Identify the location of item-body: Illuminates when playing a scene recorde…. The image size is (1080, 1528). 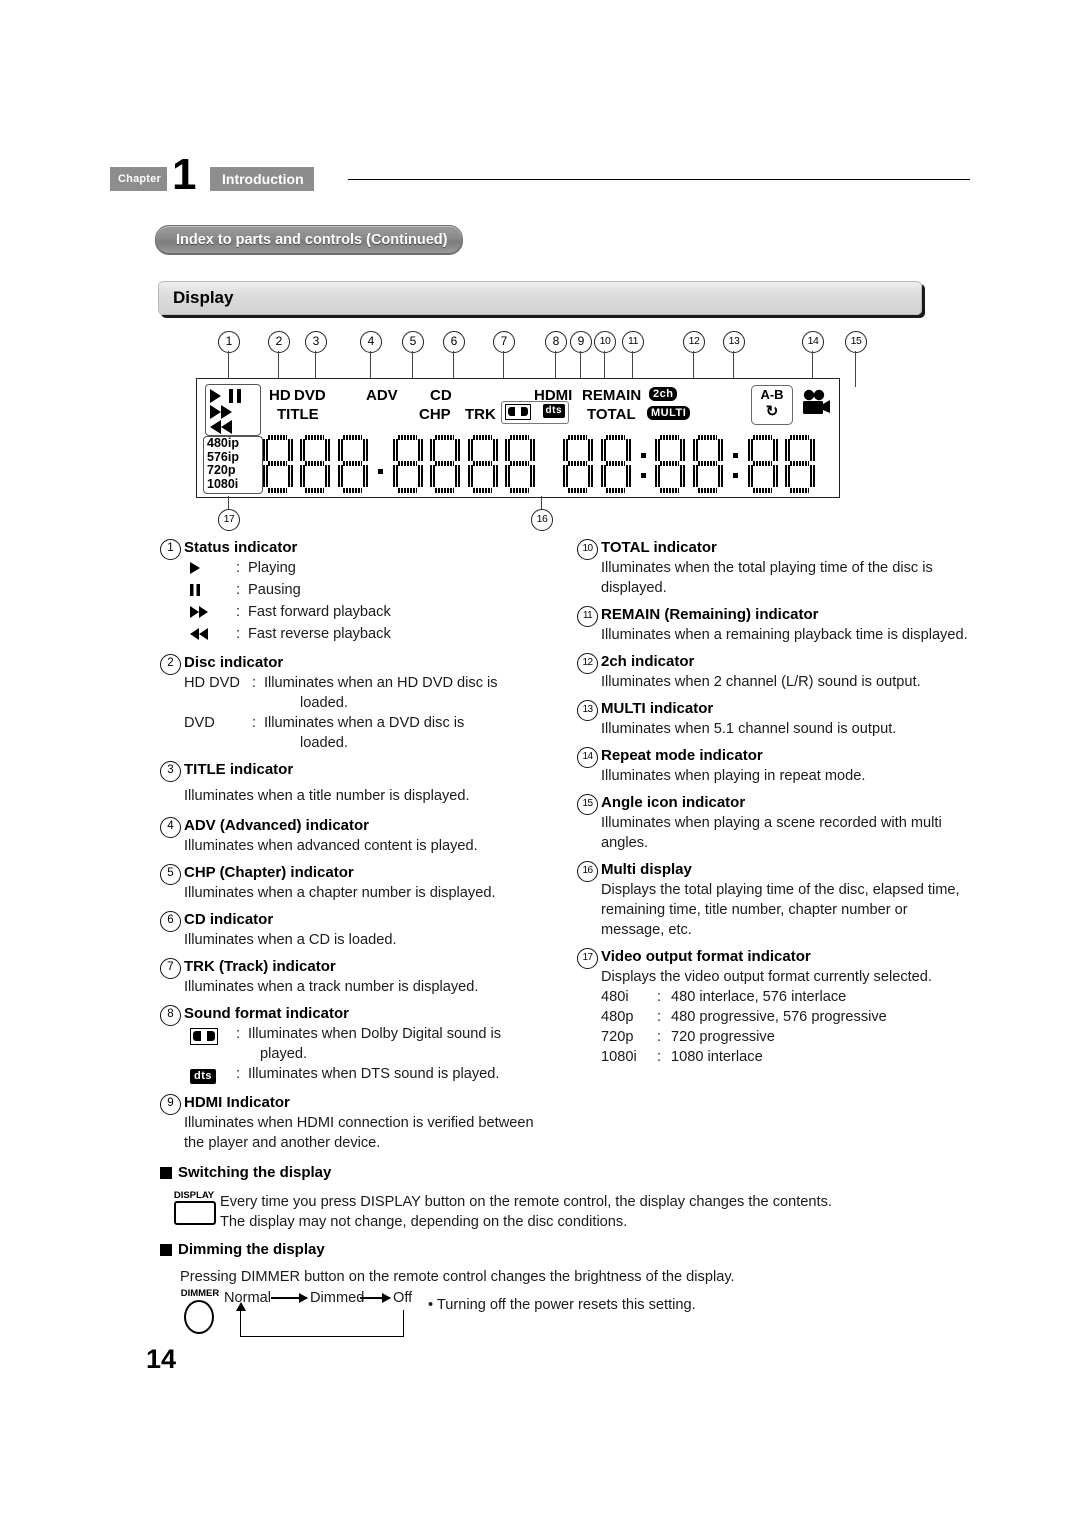
(771, 833).